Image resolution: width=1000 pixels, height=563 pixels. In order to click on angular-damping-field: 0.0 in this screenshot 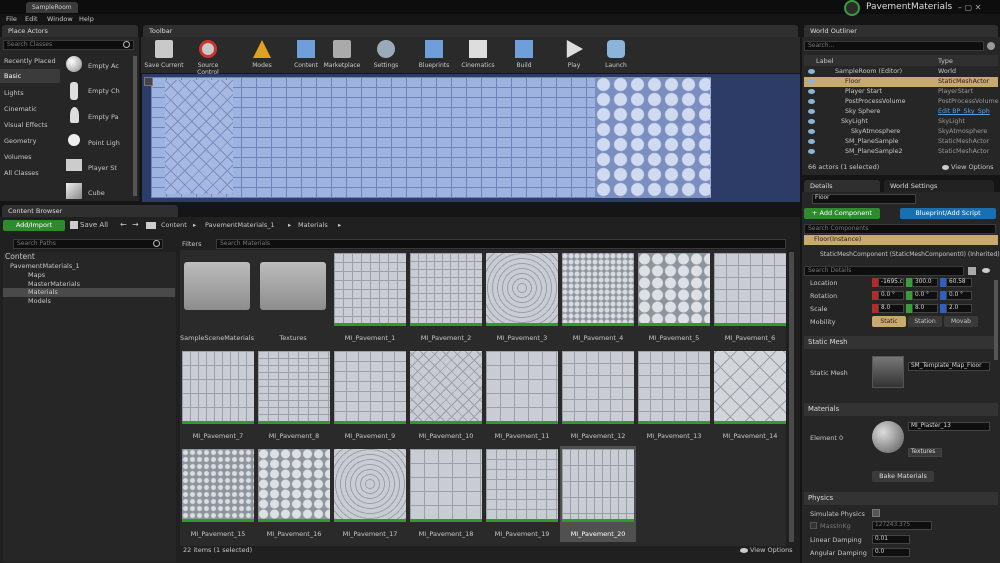, I will do `click(891, 552)`.